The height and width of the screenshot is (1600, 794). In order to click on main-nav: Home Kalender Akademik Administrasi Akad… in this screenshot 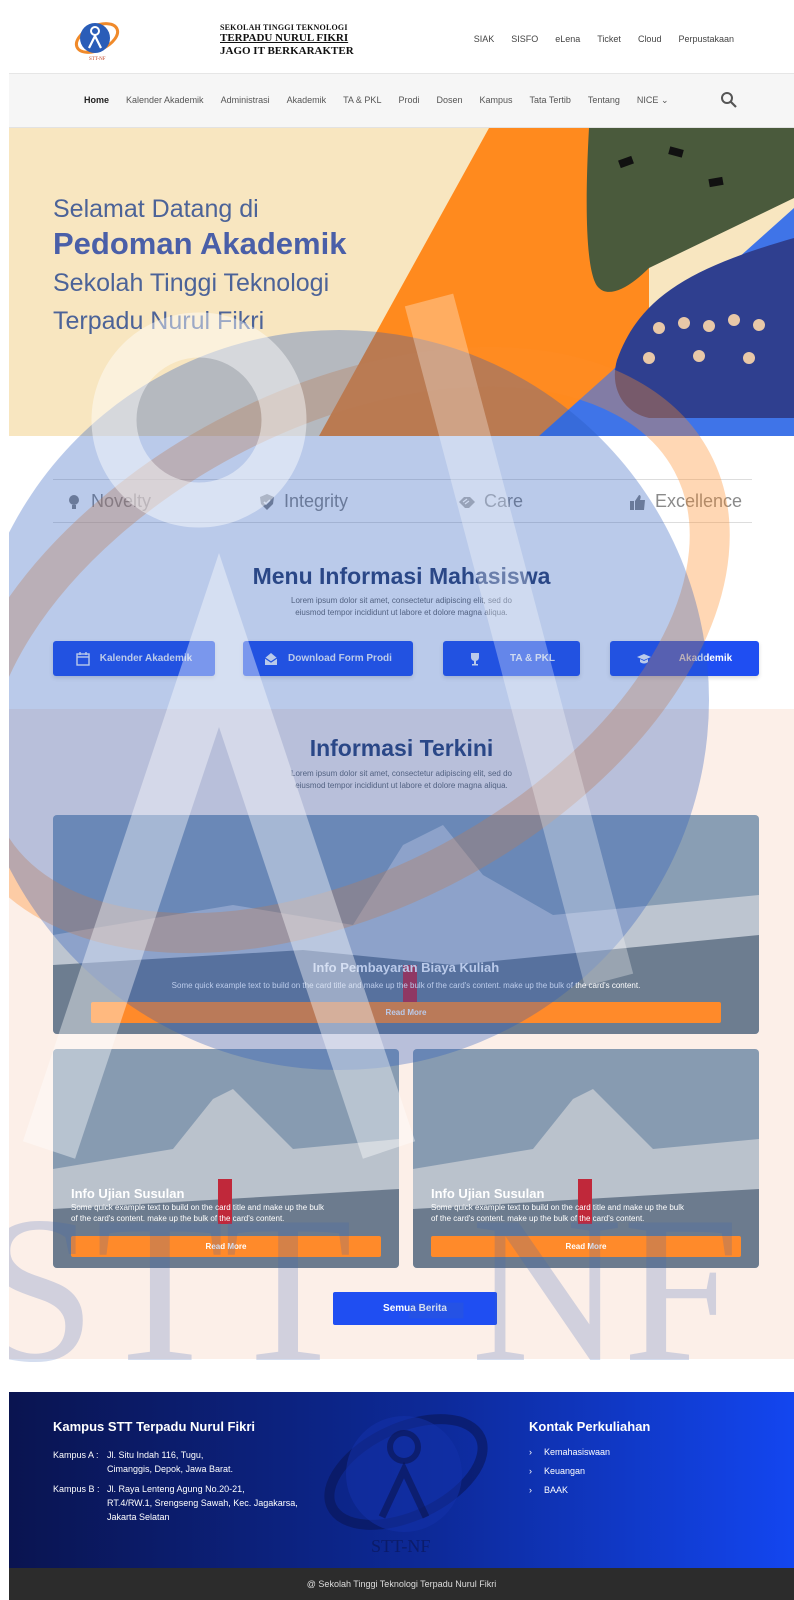, I will do `click(401, 101)`.